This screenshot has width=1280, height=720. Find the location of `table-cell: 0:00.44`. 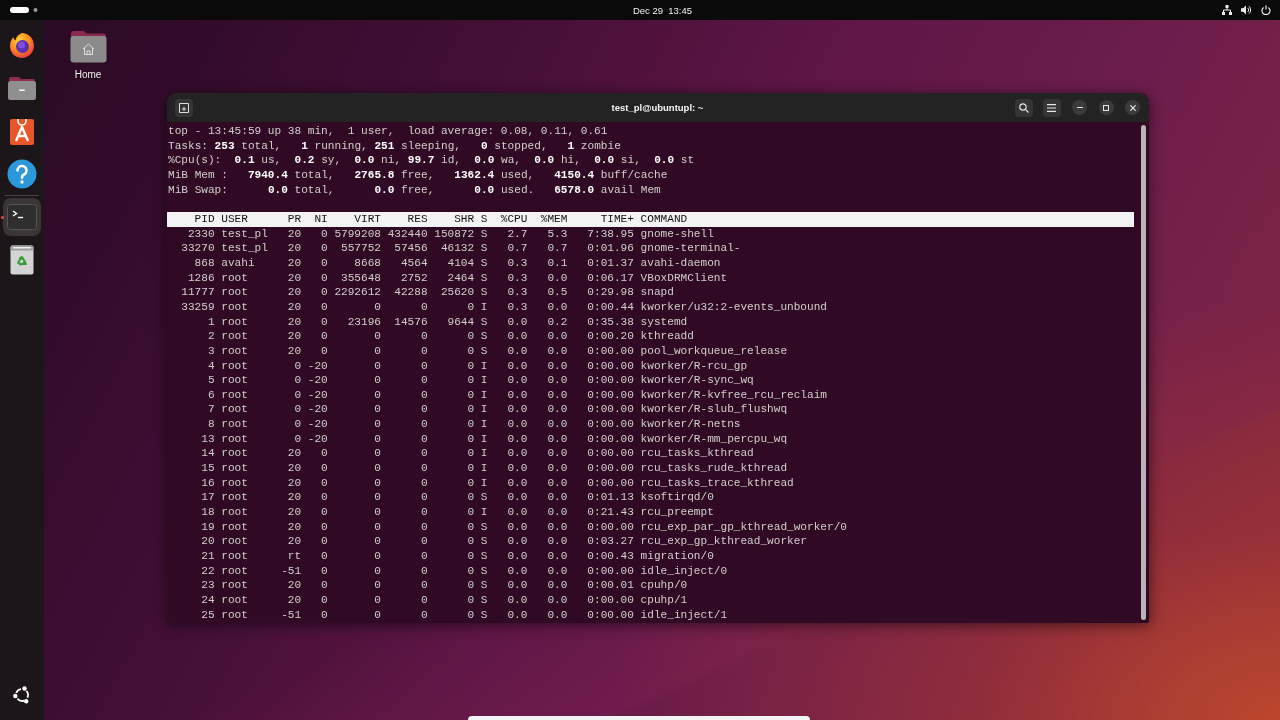

table-cell: 0:00.44 is located at coordinates (610, 307).